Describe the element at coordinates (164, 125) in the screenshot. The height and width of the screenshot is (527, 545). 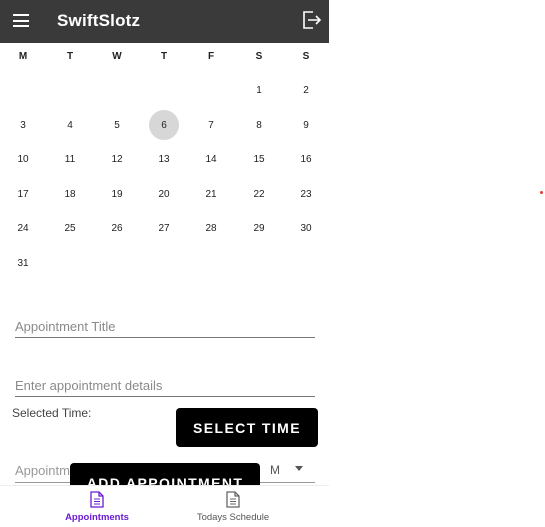
I see `calendar-day-selected: 6` at that location.